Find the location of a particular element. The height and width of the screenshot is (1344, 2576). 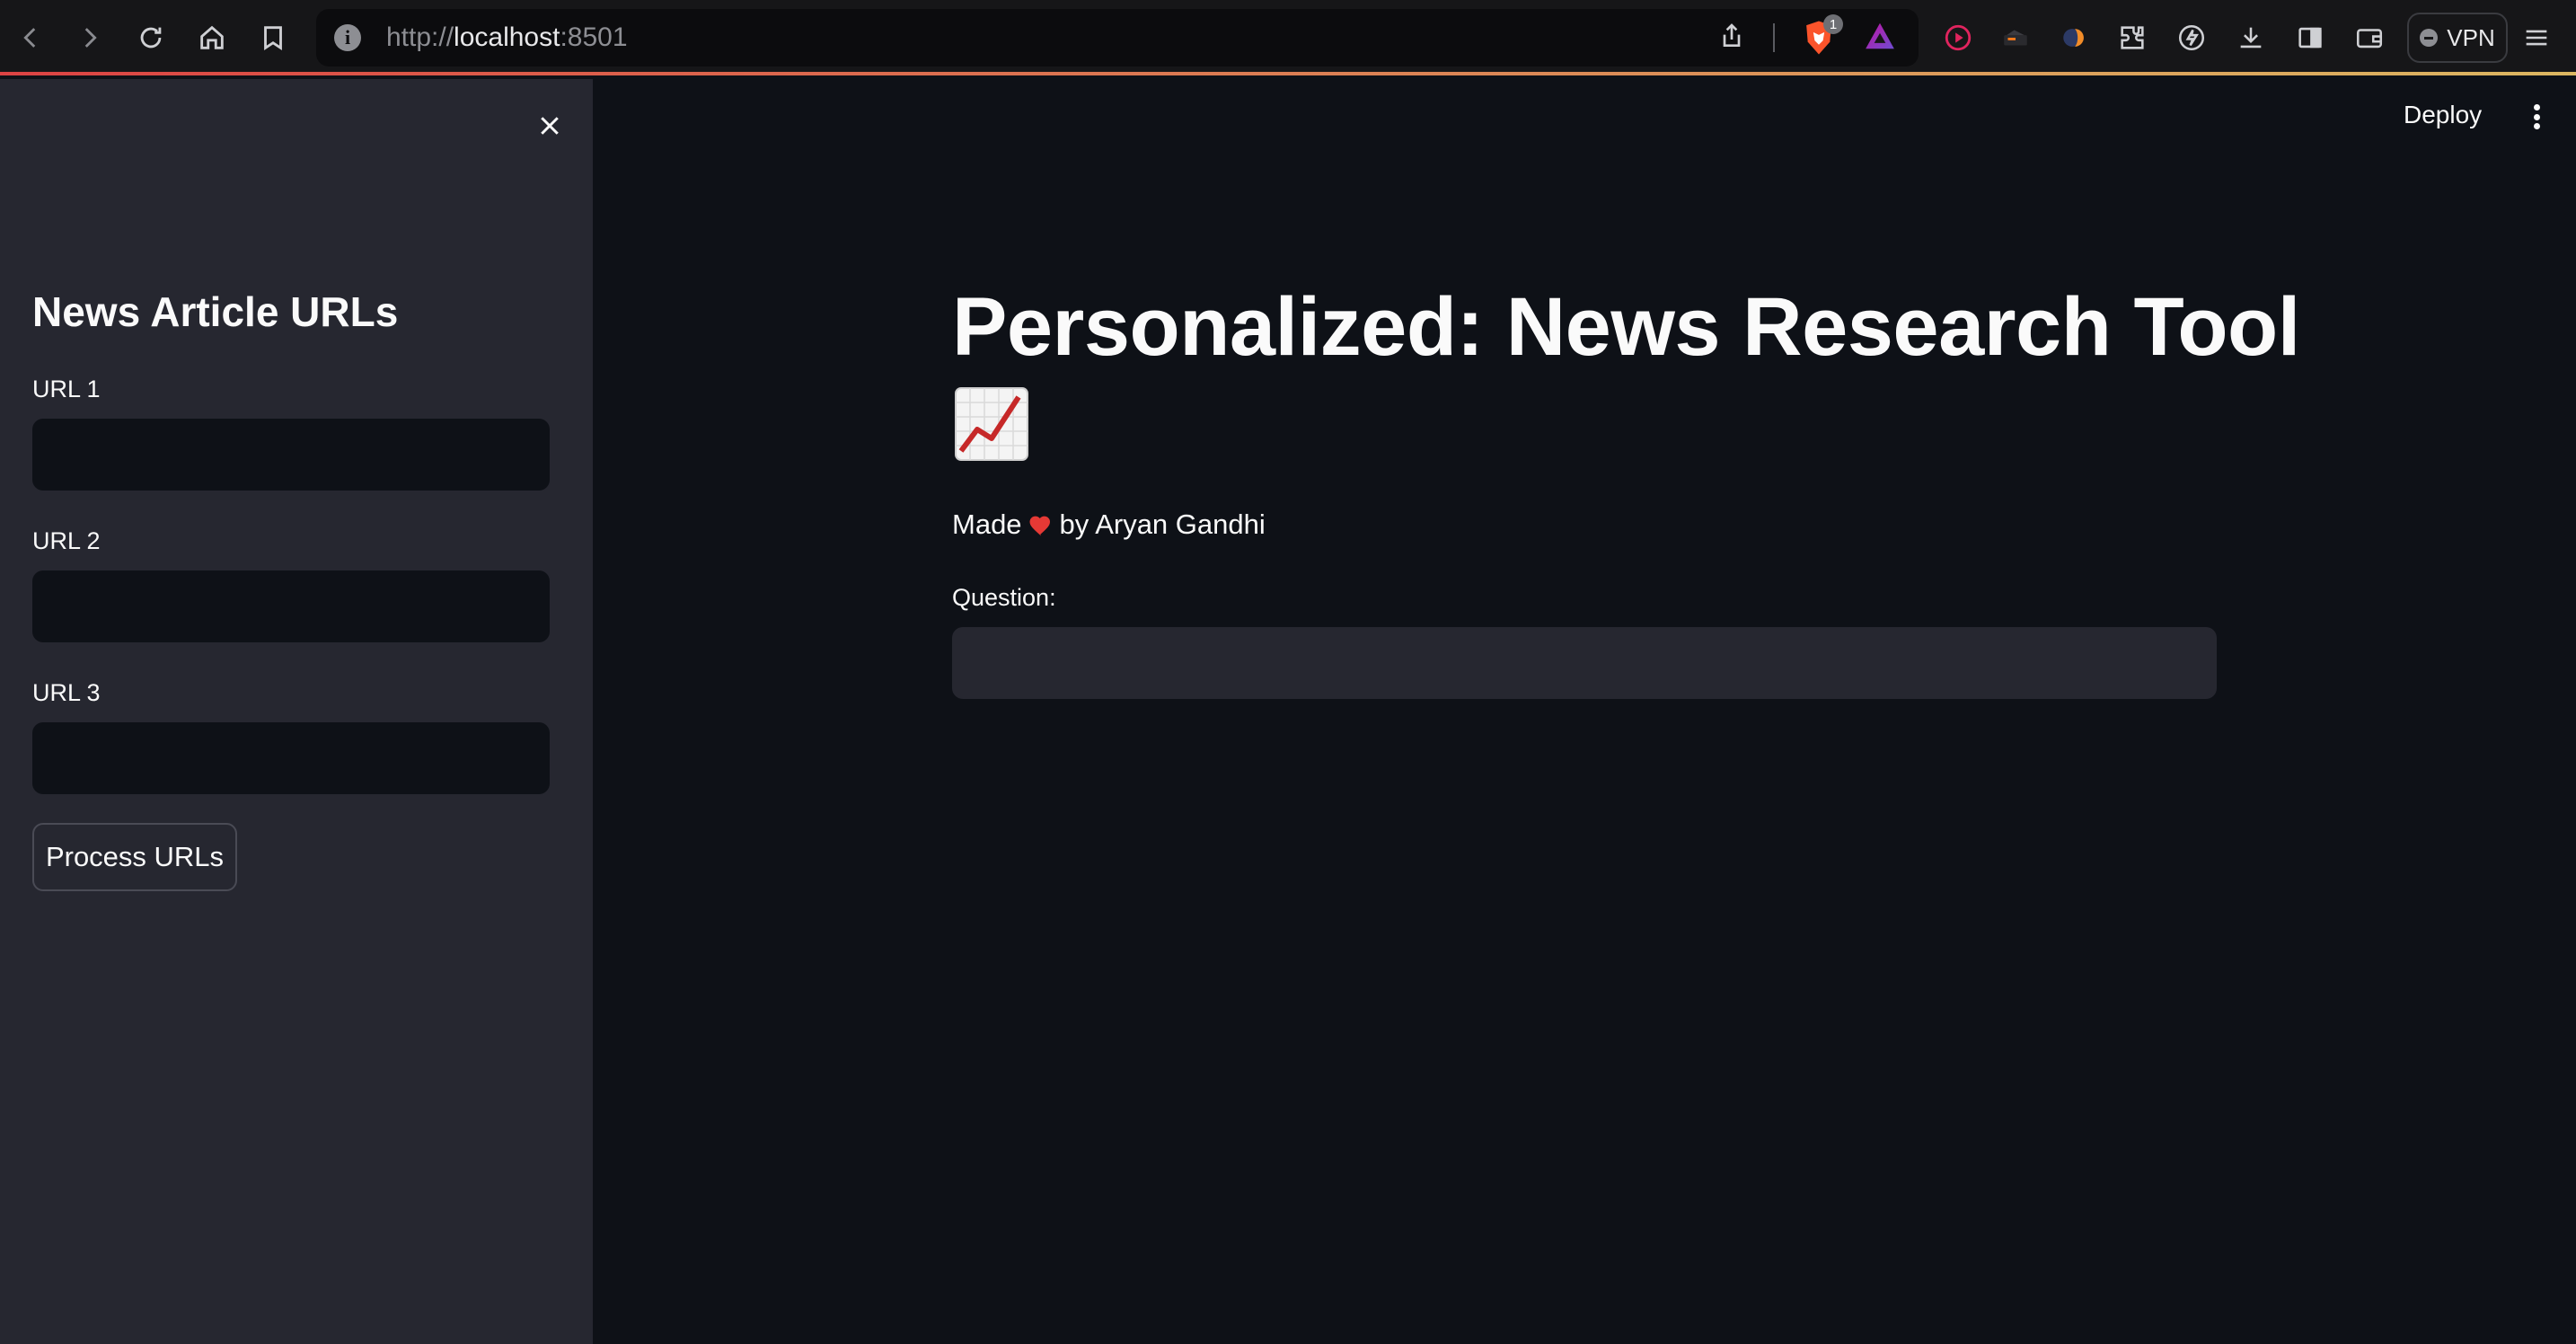

share-icon is located at coordinates (1731, 39).